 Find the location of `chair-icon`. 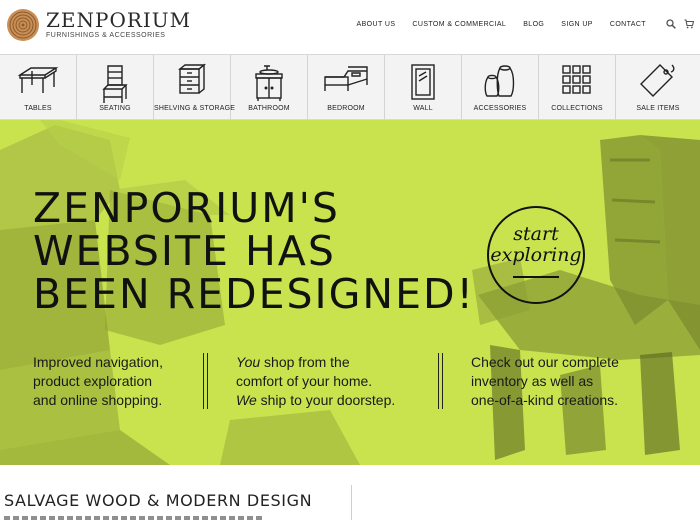

chair-icon is located at coordinates (115, 84).